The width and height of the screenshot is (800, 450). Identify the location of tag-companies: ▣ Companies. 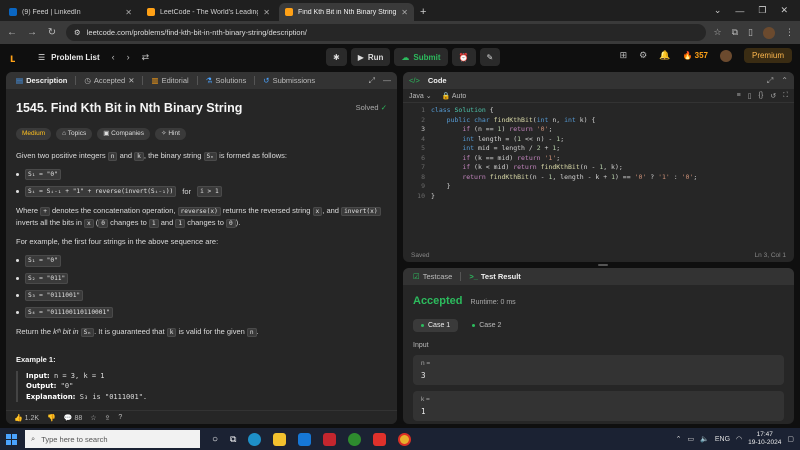
(124, 133).